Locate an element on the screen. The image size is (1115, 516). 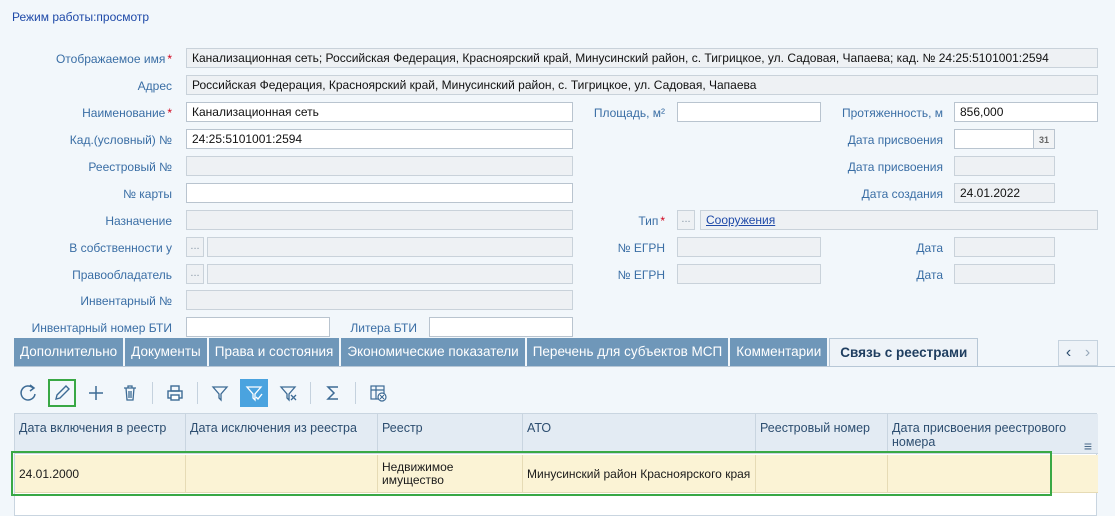
column-header: АТО is located at coordinates (639, 434).